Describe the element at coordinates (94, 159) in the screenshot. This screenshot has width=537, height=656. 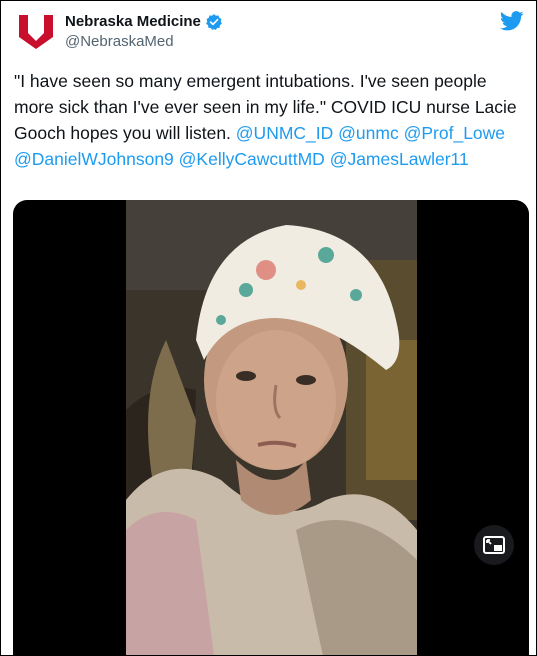
I see `mention-link: @DanielWJohnson9` at that location.